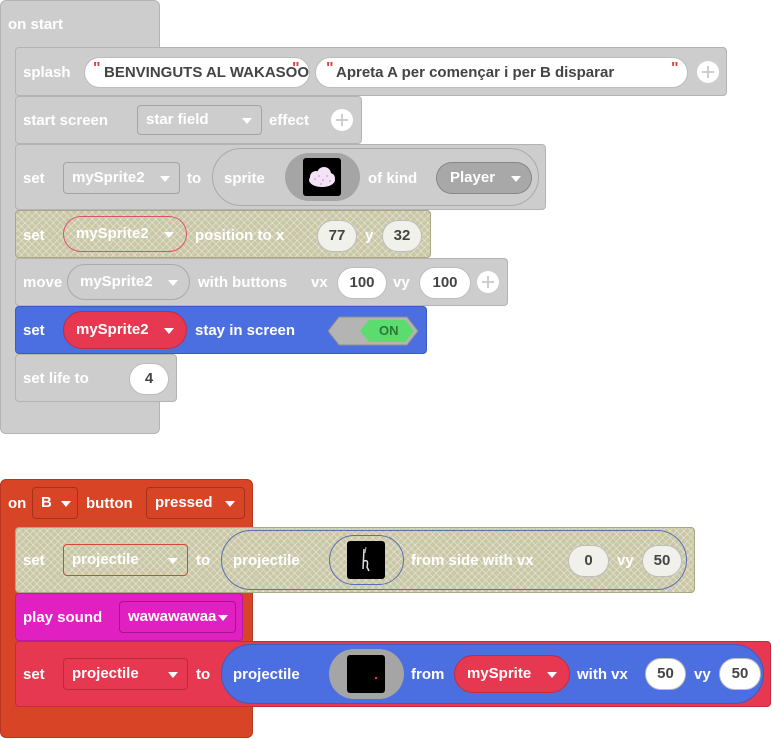 This screenshot has height=739, width=772. I want to click on play-sound-label: play sound, so click(63, 617).